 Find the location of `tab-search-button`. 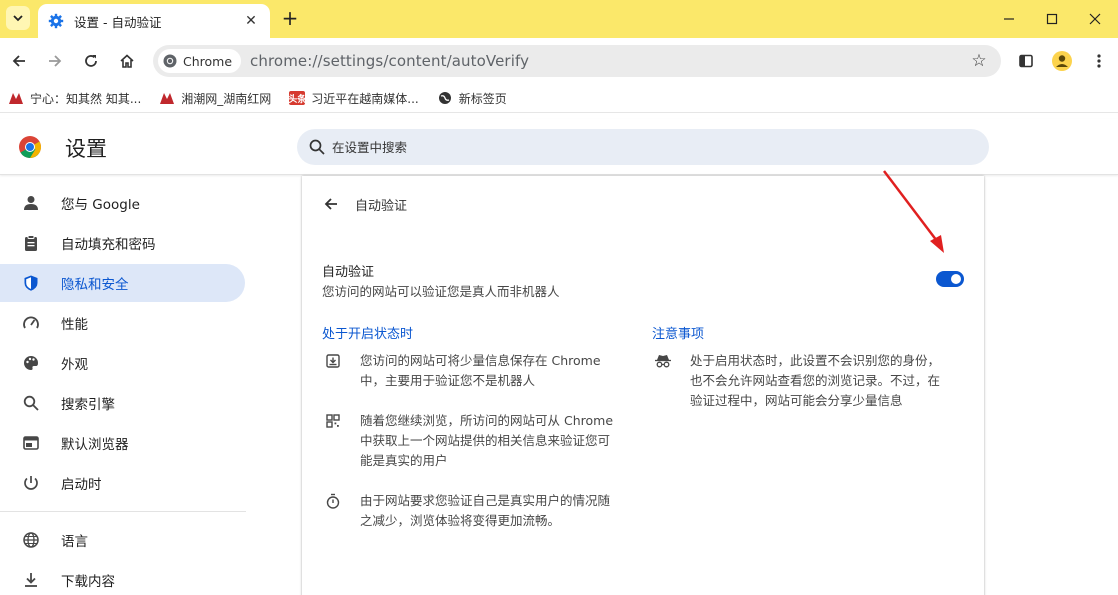

tab-search-button is located at coordinates (18, 18).